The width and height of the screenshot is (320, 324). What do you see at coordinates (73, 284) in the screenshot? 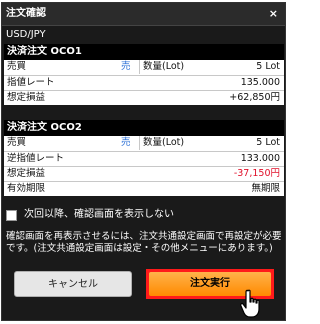
I see `cancel-button: キャンセル` at bounding box center [73, 284].